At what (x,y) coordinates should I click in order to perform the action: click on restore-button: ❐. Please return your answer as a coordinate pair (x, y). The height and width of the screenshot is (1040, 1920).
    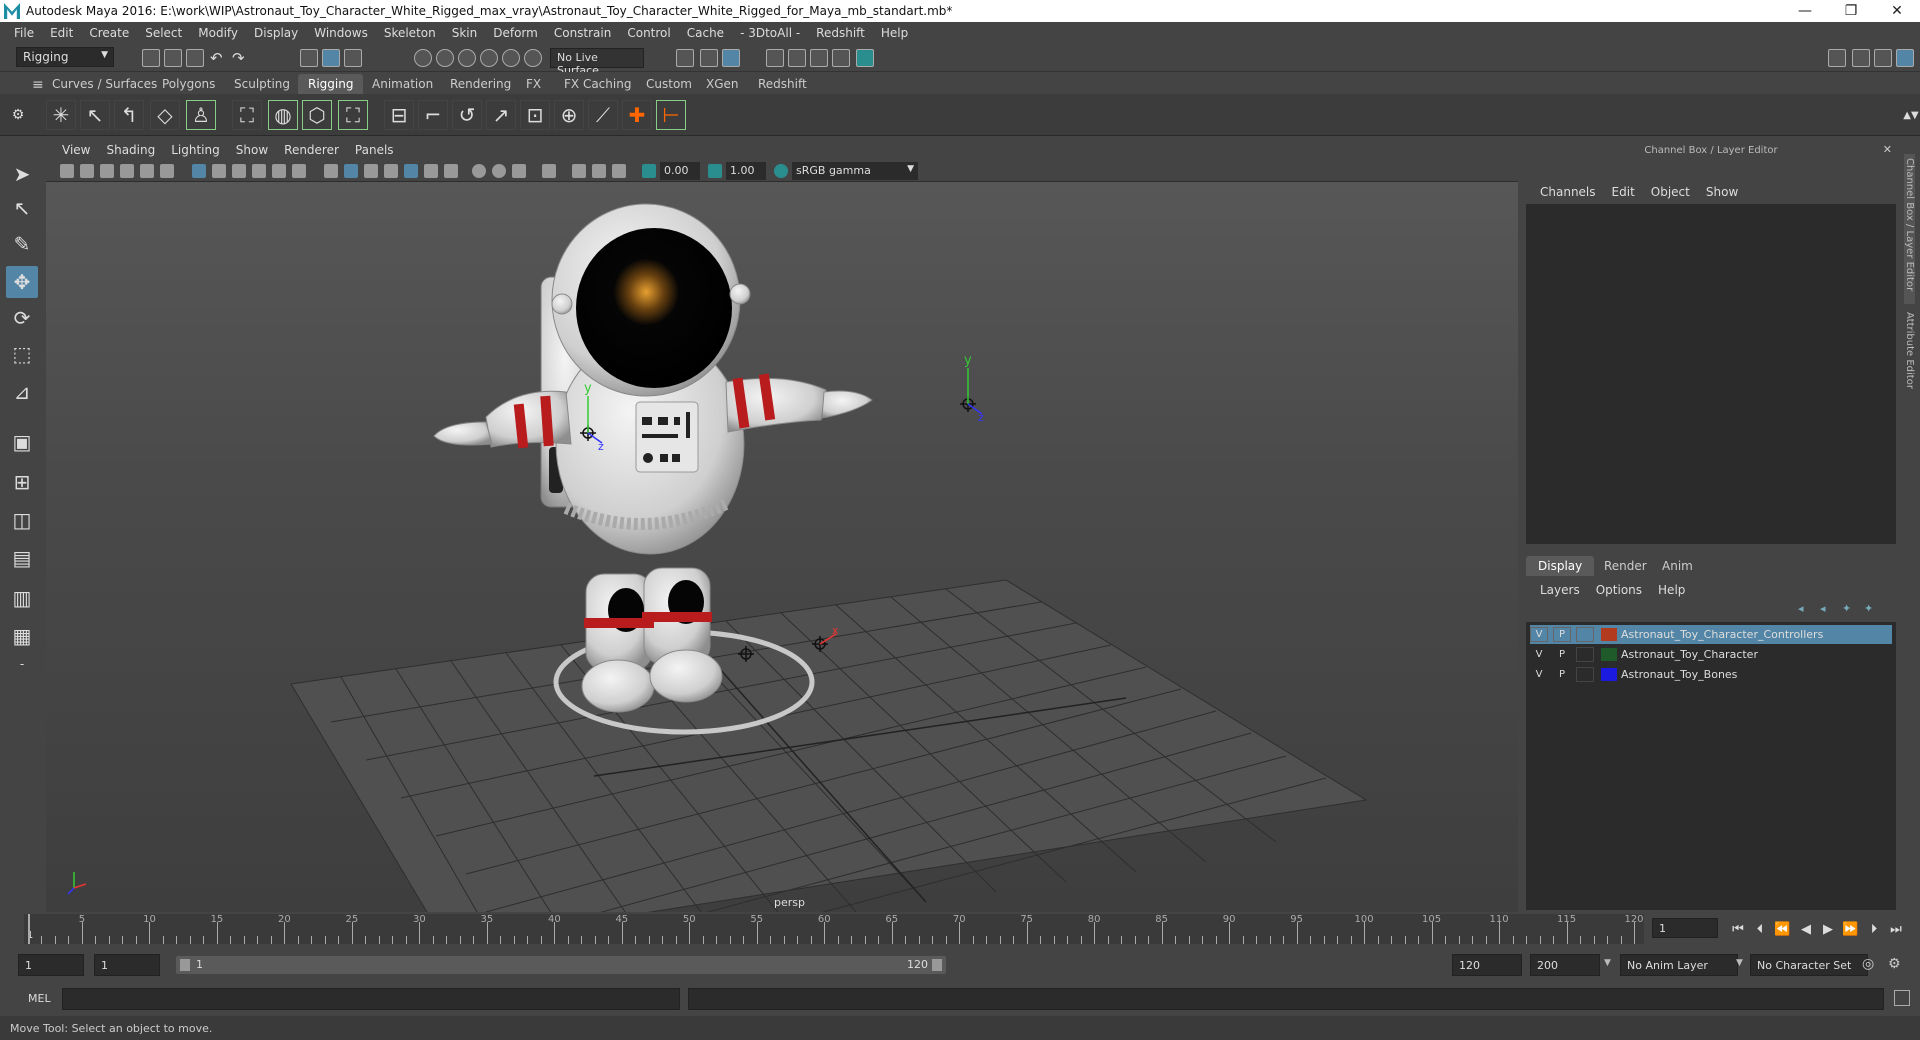
    Looking at the image, I should click on (1851, 11).